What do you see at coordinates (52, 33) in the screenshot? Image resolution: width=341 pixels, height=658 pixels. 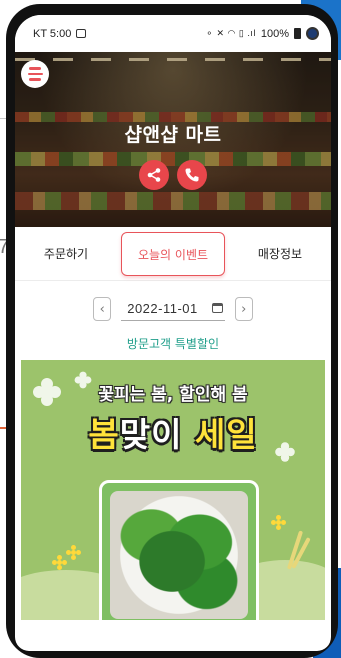 I see `carrier-time: KT 5:00` at bounding box center [52, 33].